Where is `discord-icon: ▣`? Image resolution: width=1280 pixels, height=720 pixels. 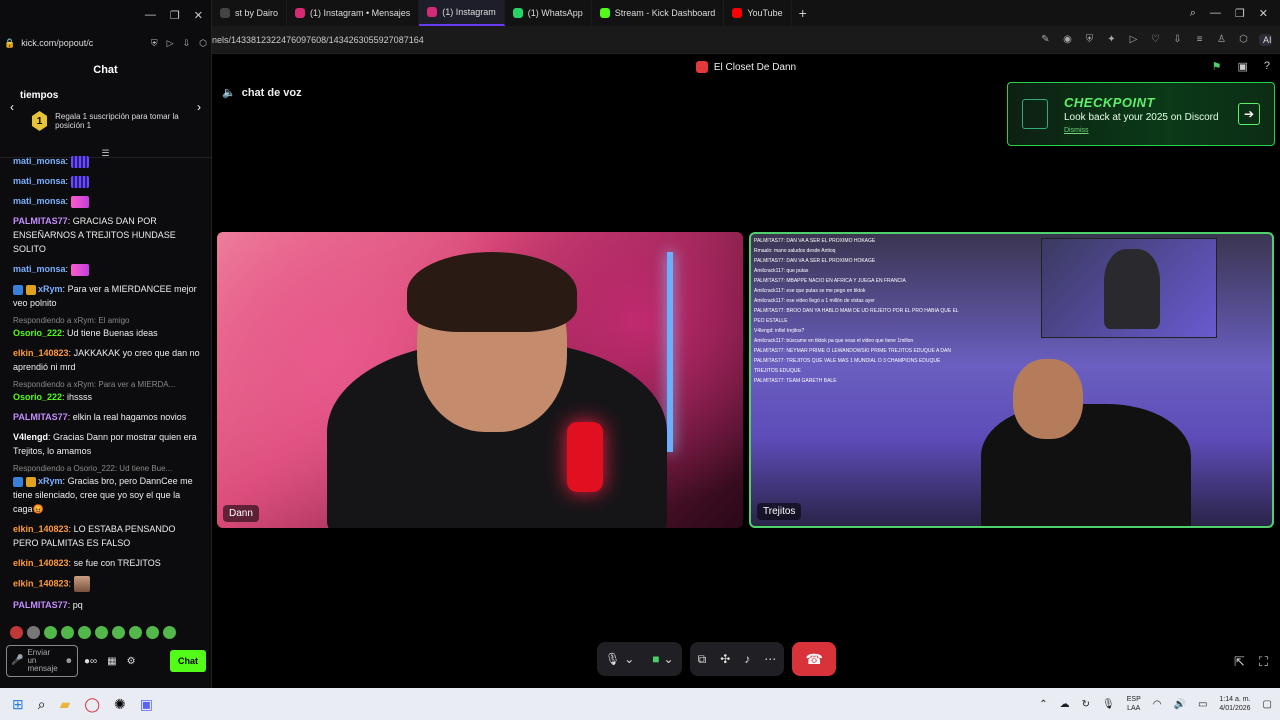
discord-icon: ▣ is located at coordinates (146, 704).